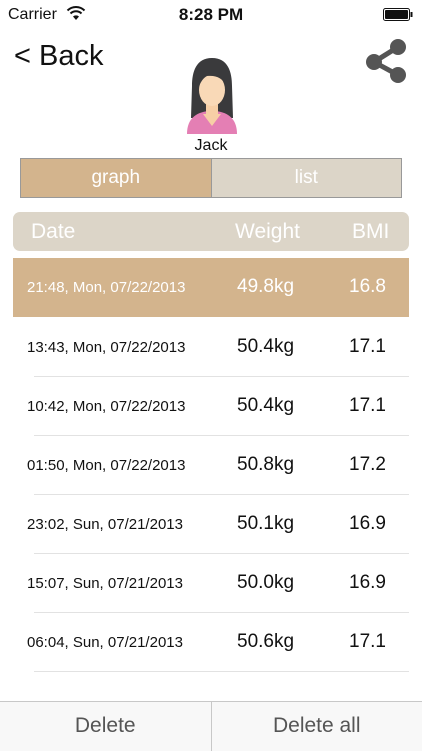 This screenshot has width=422, height=751. Describe the element at coordinates (267, 232) in the screenshot. I see `header-weight: Weight` at that location.